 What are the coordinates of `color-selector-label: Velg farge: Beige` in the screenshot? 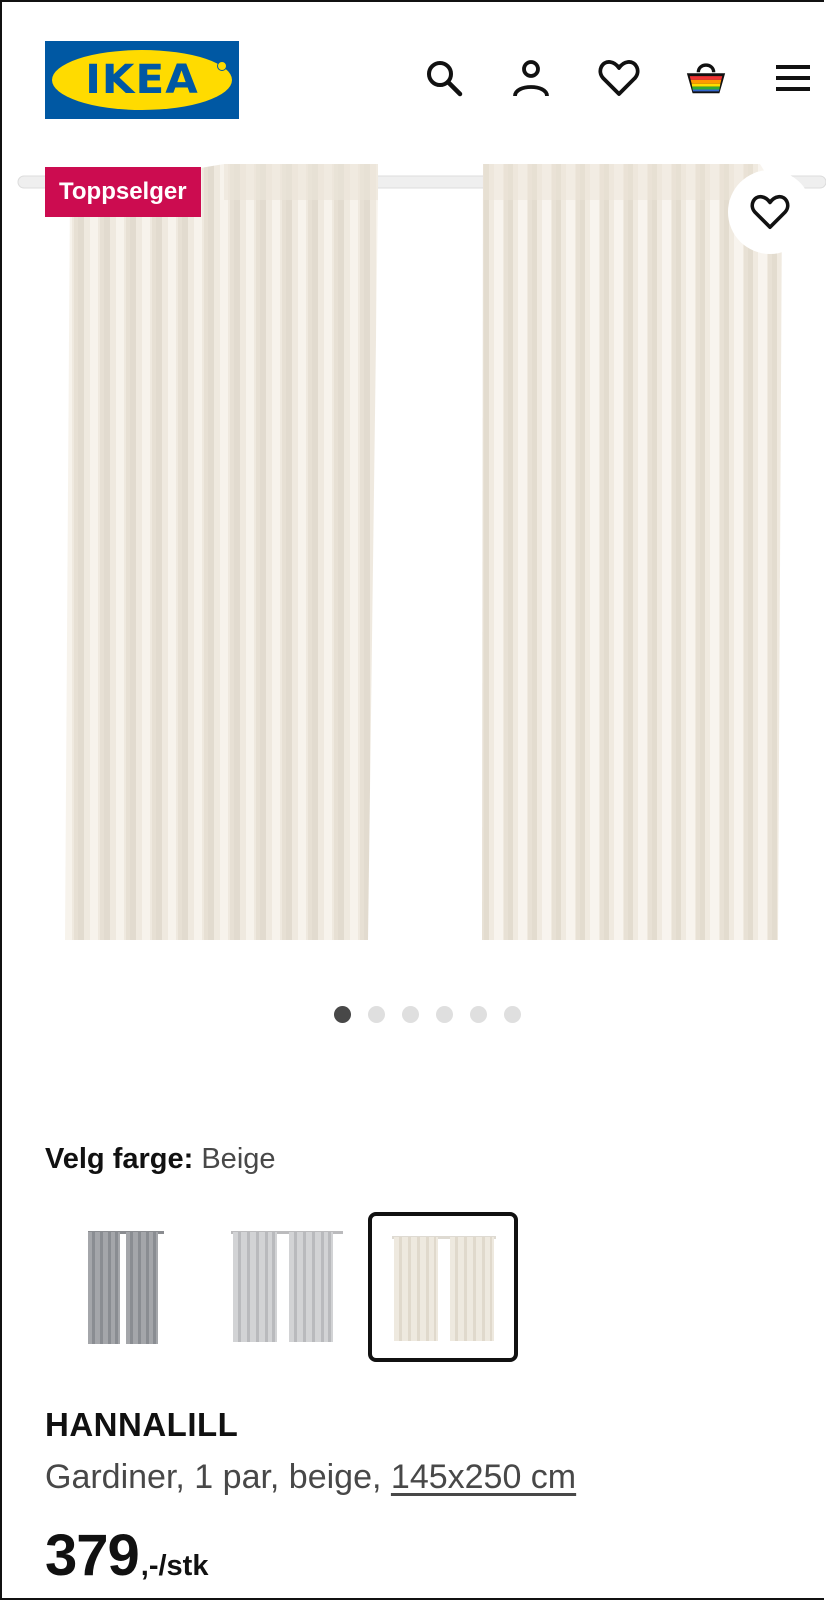 It's located at (160, 1159).